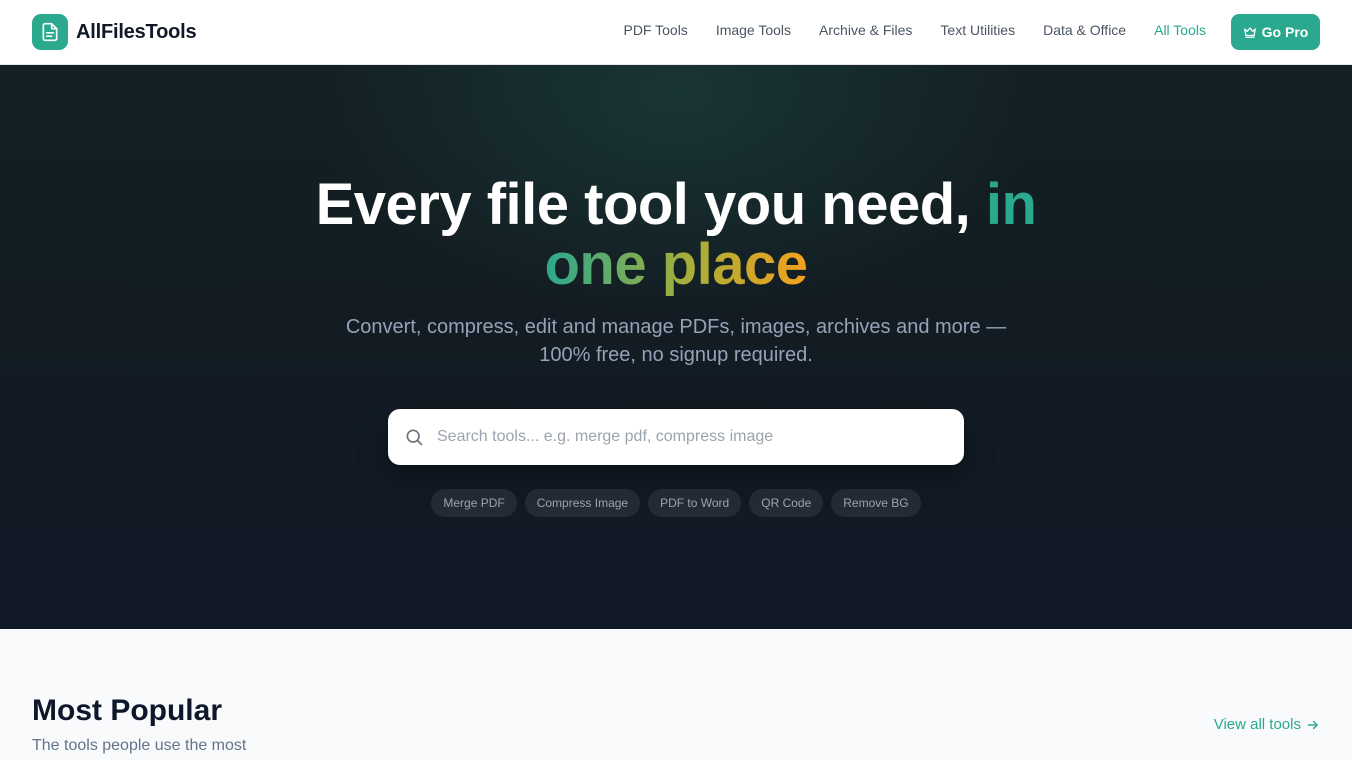  Describe the element at coordinates (1011, 204) in the screenshot. I see `hero-title-highlight: in` at that location.